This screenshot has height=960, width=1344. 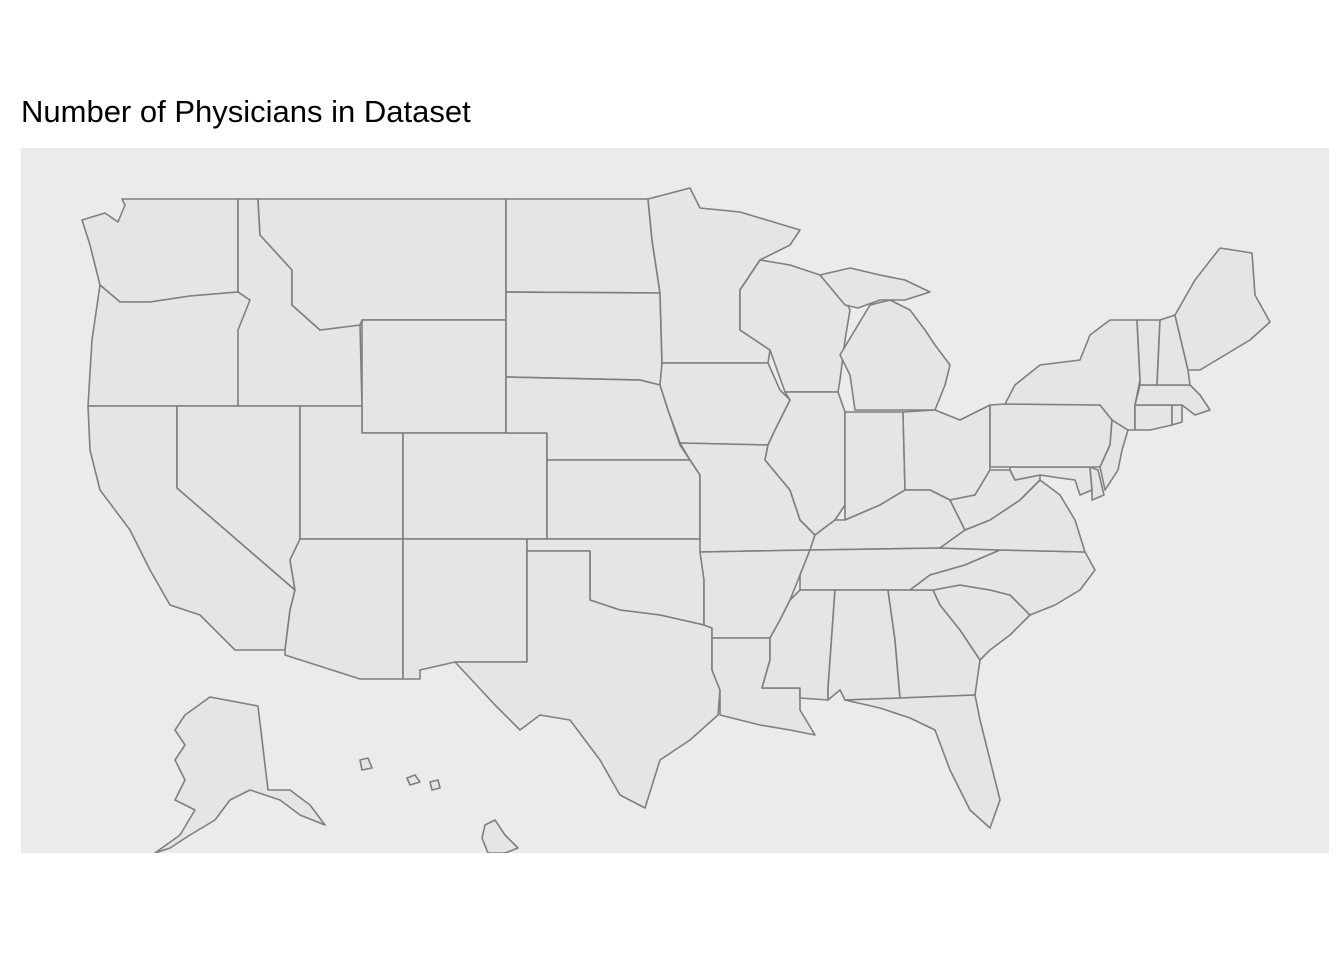 I want to click on state-michigan, so click(x=895, y=355).